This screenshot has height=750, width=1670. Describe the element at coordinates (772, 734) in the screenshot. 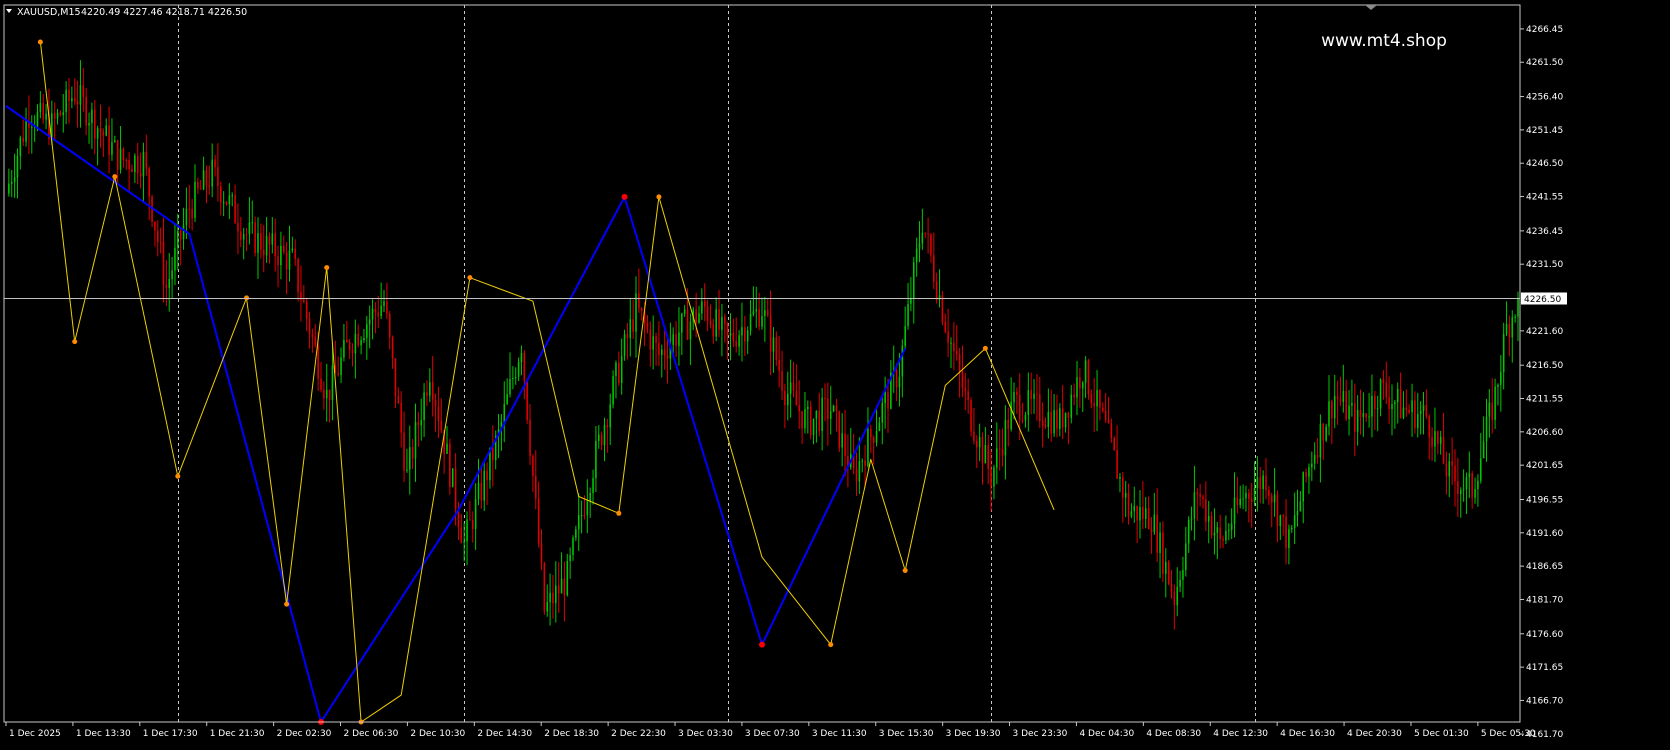

I see `time-tick-label: 3 Dec 07:30` at that location.